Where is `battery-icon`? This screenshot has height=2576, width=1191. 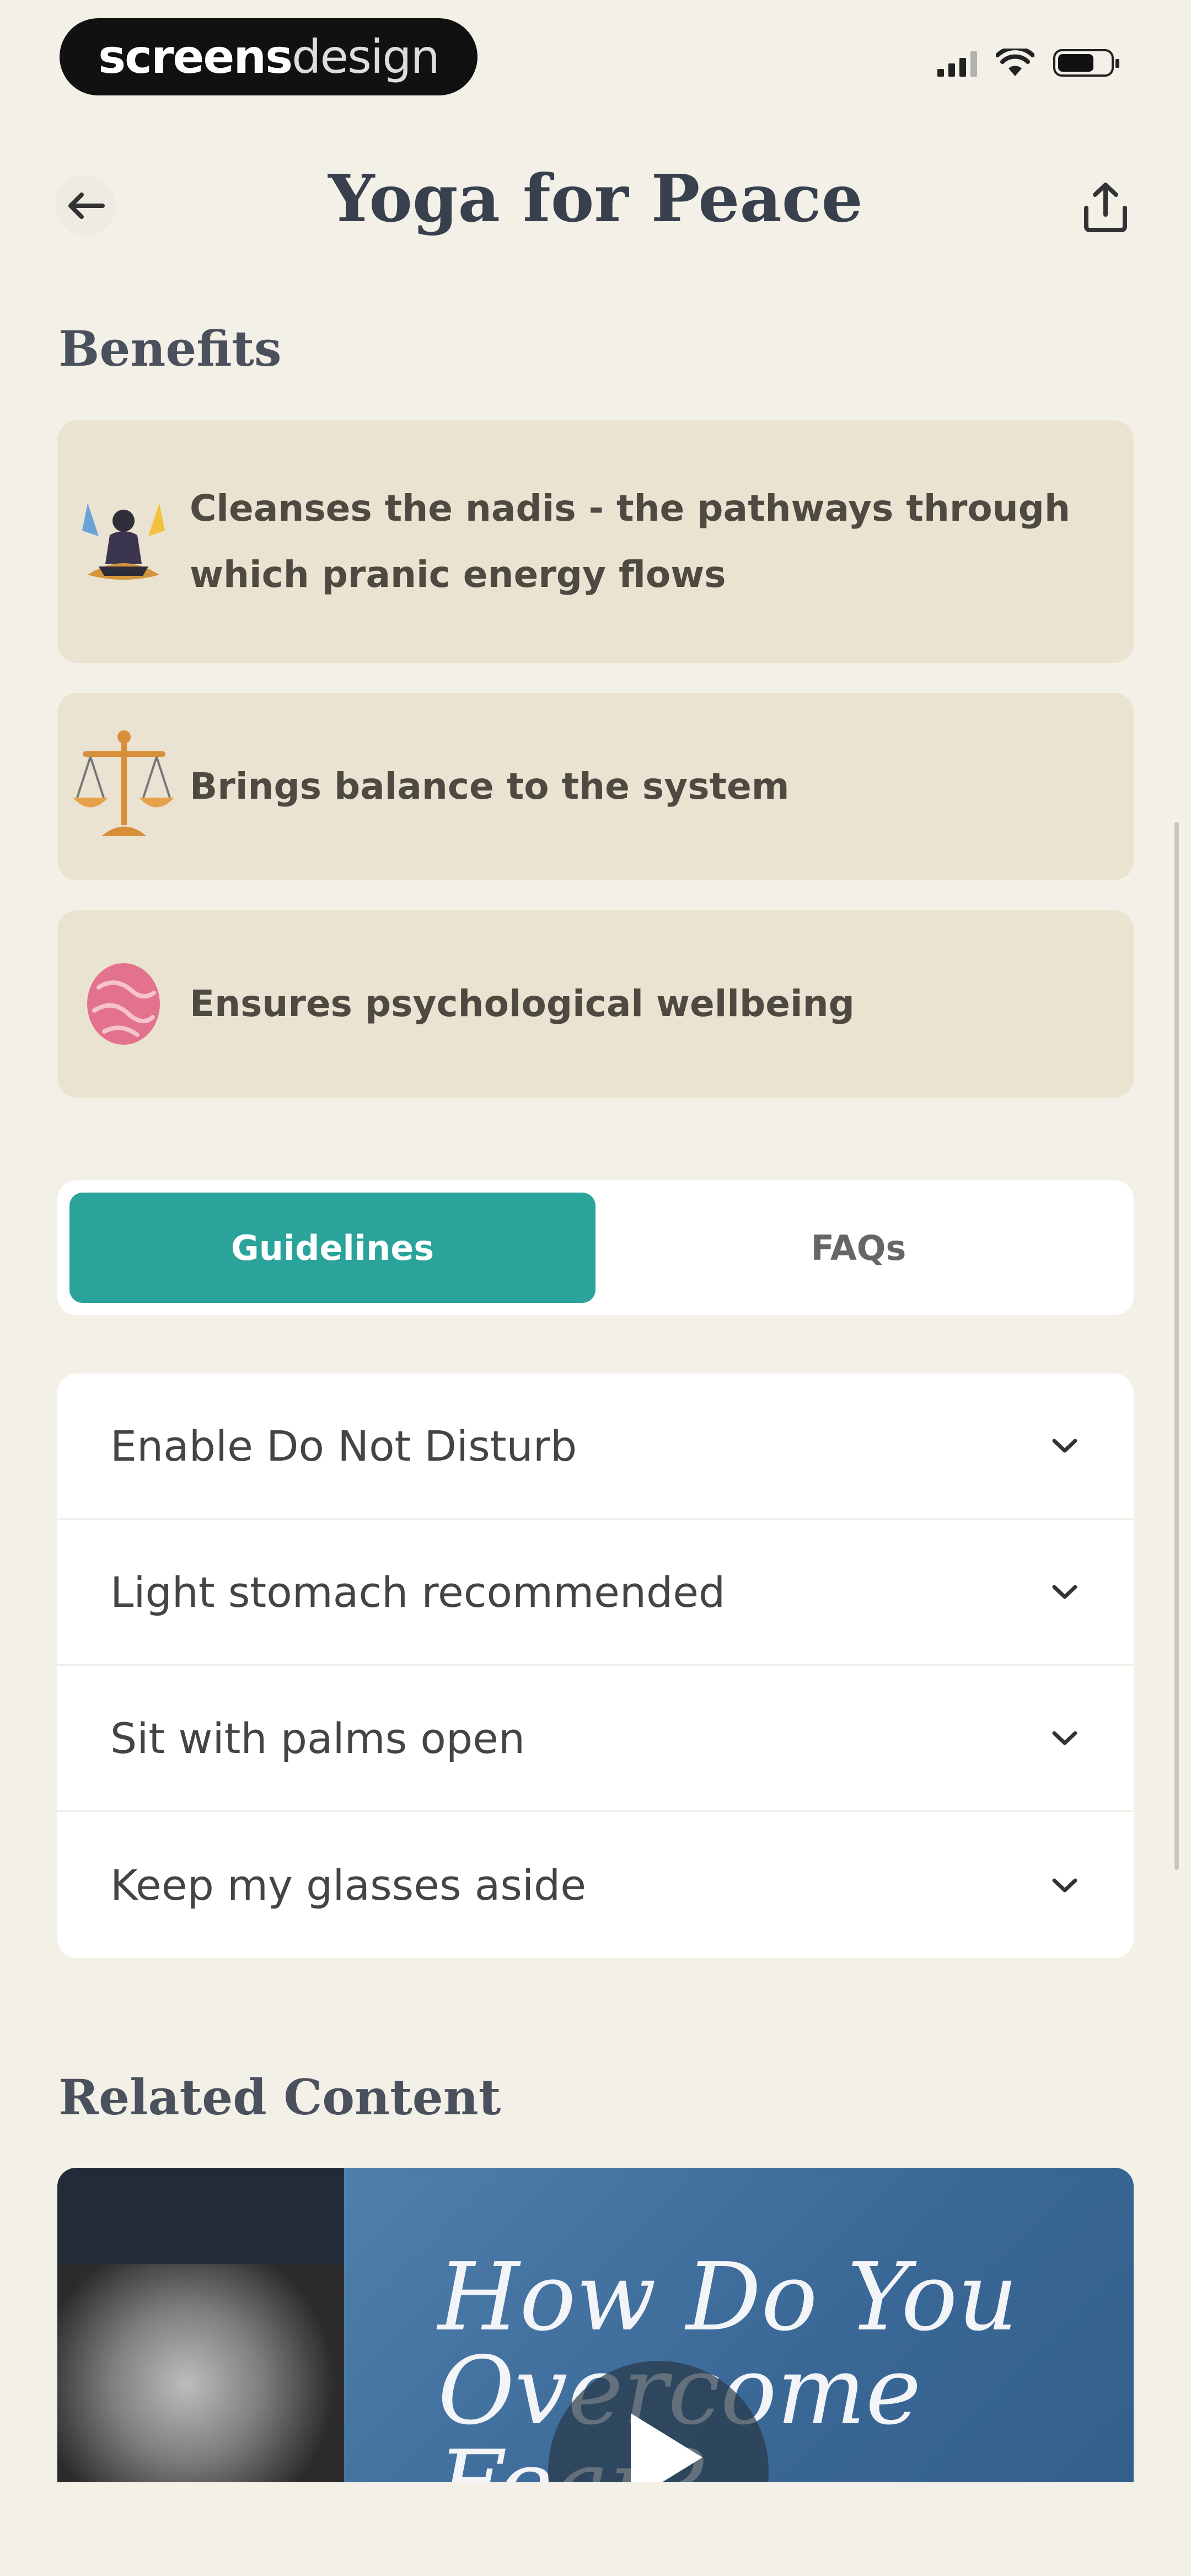 battery-icon is located at coordinates (1086, 63).